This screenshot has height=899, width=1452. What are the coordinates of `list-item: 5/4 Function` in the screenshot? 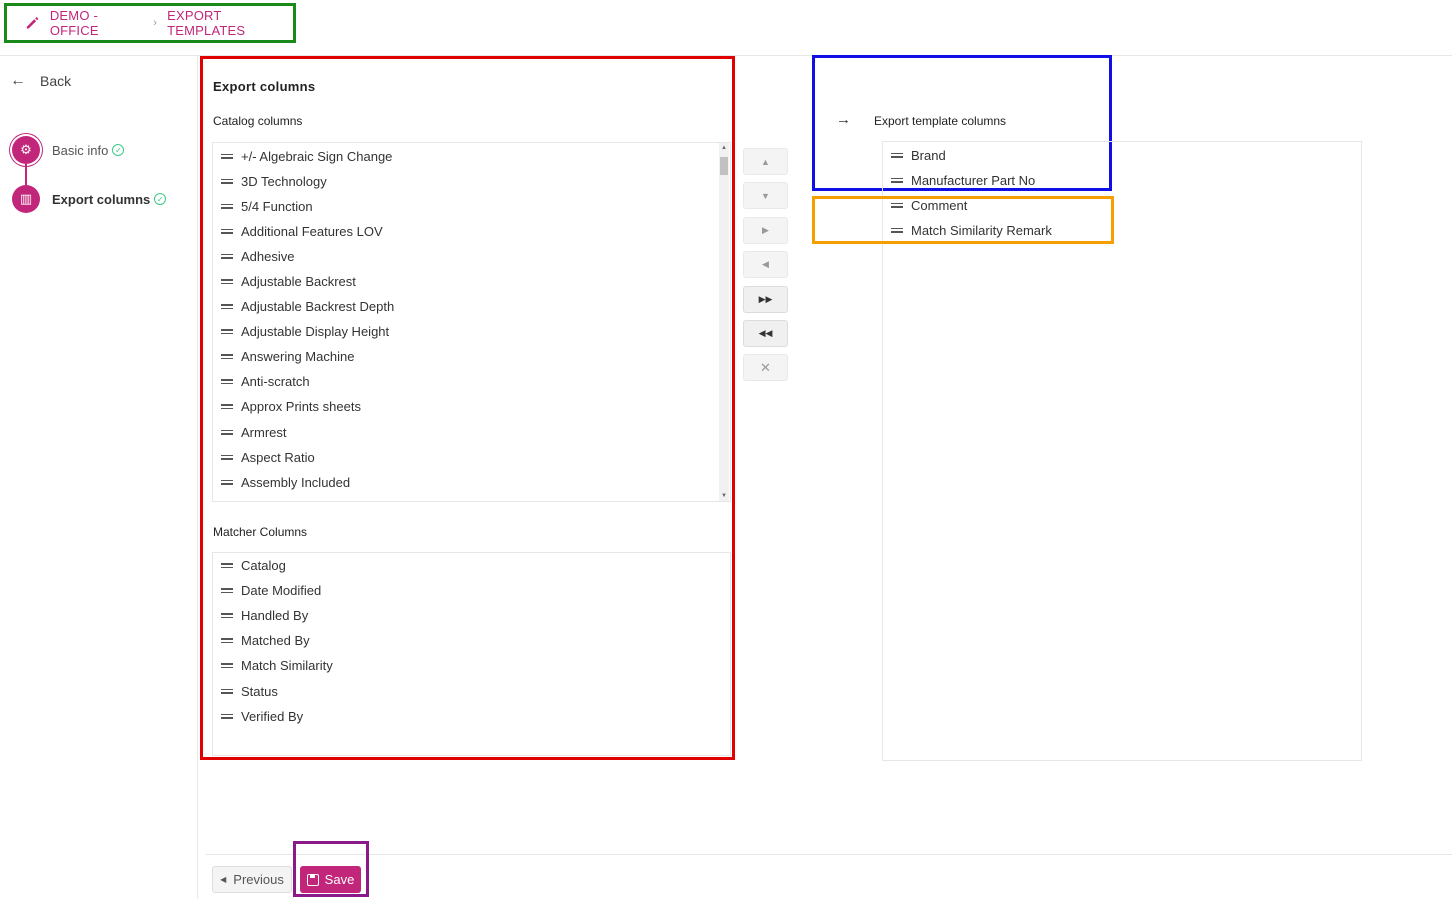 It's located at (471, 206).